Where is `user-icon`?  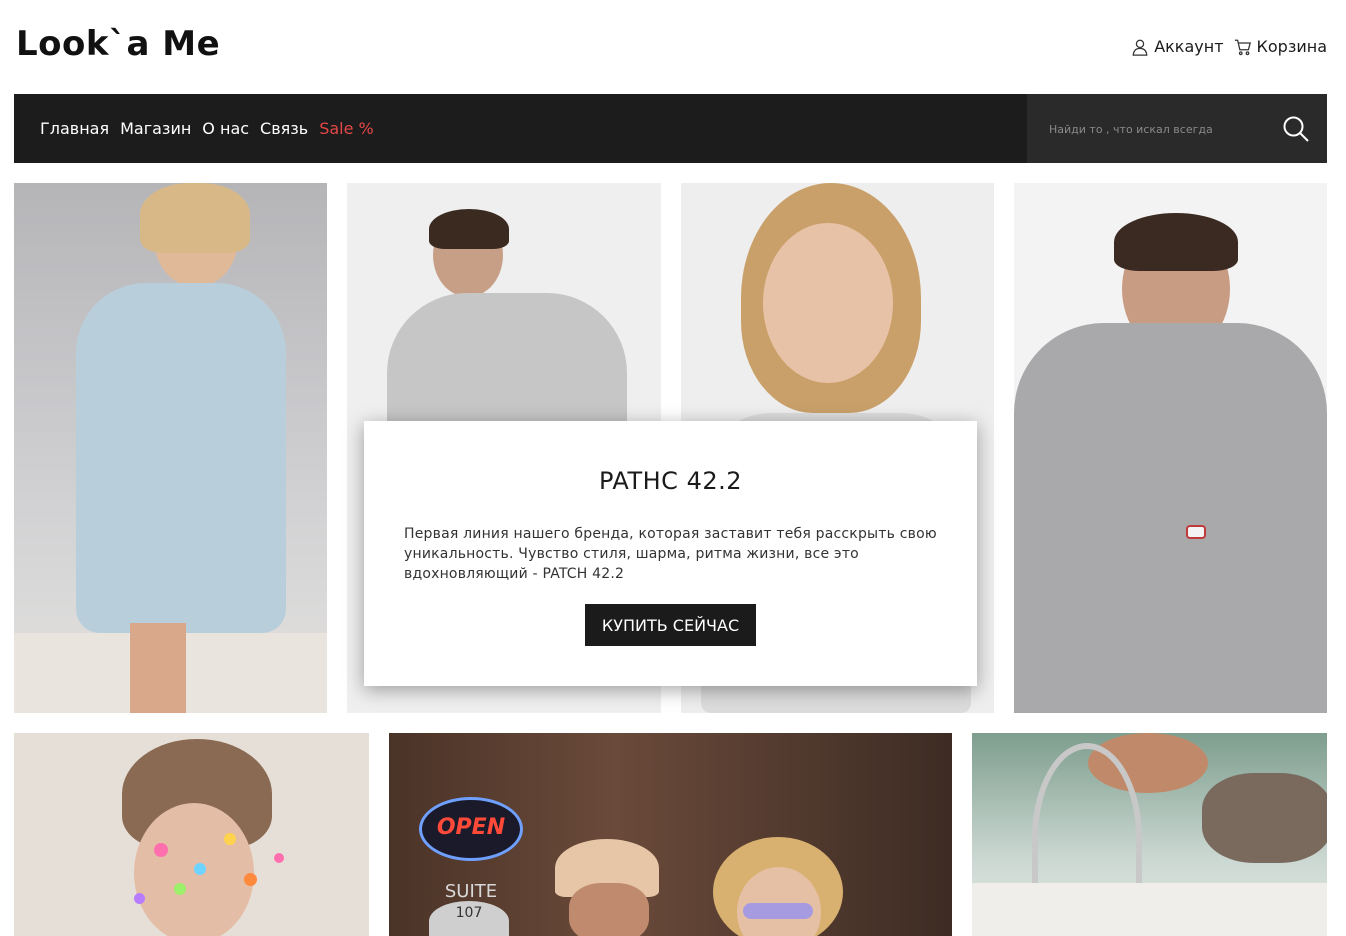
user-icon is located at coordinates (1140, 47).